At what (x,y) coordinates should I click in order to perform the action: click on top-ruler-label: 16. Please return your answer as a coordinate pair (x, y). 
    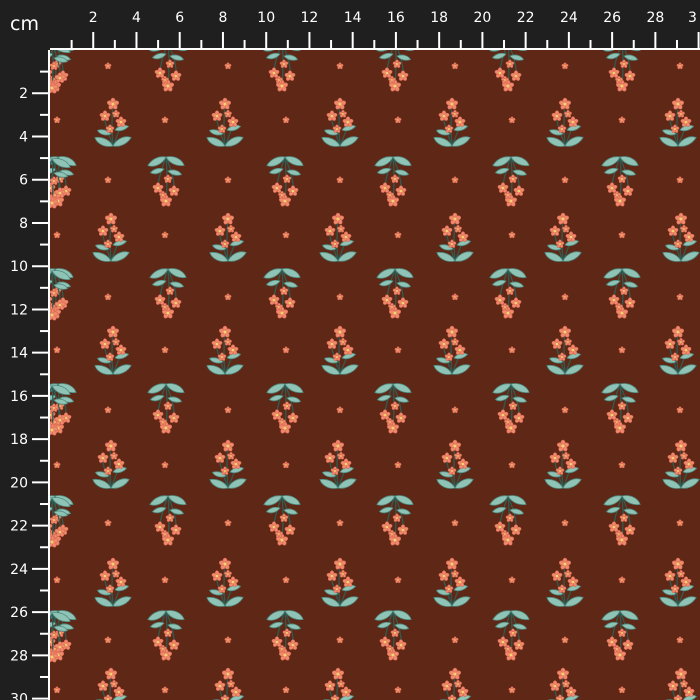
    Looking at the image, I should click on (396, 18).